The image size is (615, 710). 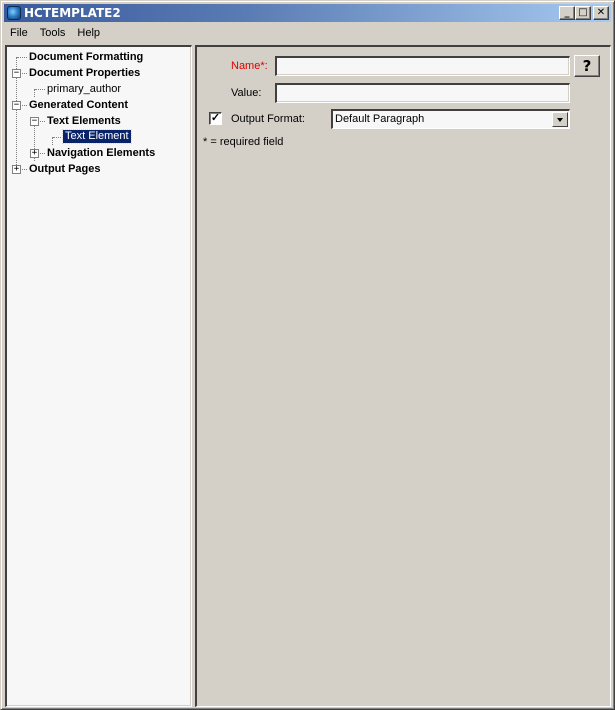 I want to click on name-input, so click(x=422, y=66).